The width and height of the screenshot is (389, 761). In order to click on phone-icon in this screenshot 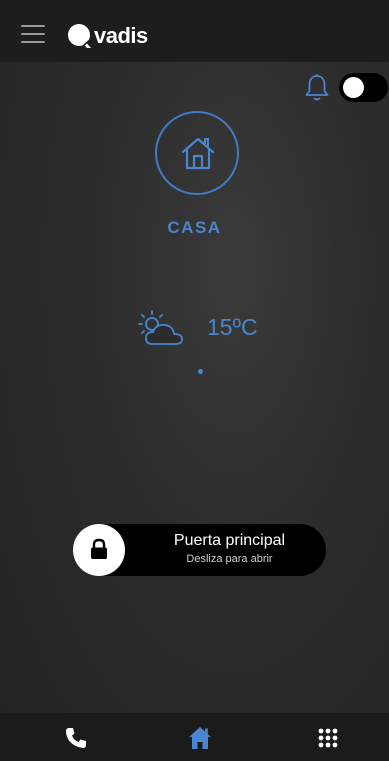, I will do `click(76, 738)`.